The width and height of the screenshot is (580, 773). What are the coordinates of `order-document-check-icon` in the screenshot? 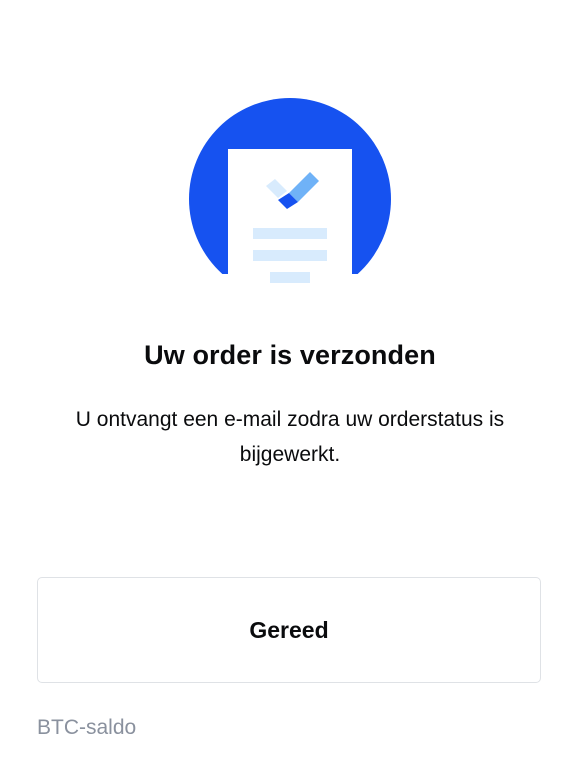 It's located at (290, 193).